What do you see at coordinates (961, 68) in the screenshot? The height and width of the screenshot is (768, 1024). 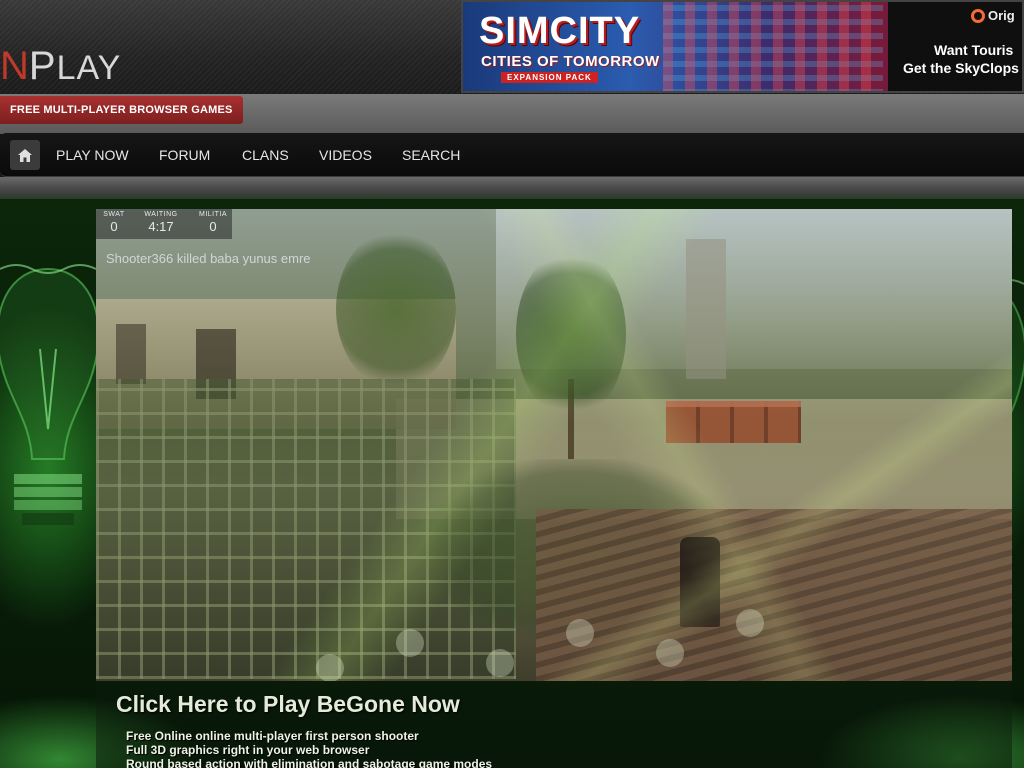 I see `ad-text-line-2: Get the SkyClops` at bounding box center [961, 68].